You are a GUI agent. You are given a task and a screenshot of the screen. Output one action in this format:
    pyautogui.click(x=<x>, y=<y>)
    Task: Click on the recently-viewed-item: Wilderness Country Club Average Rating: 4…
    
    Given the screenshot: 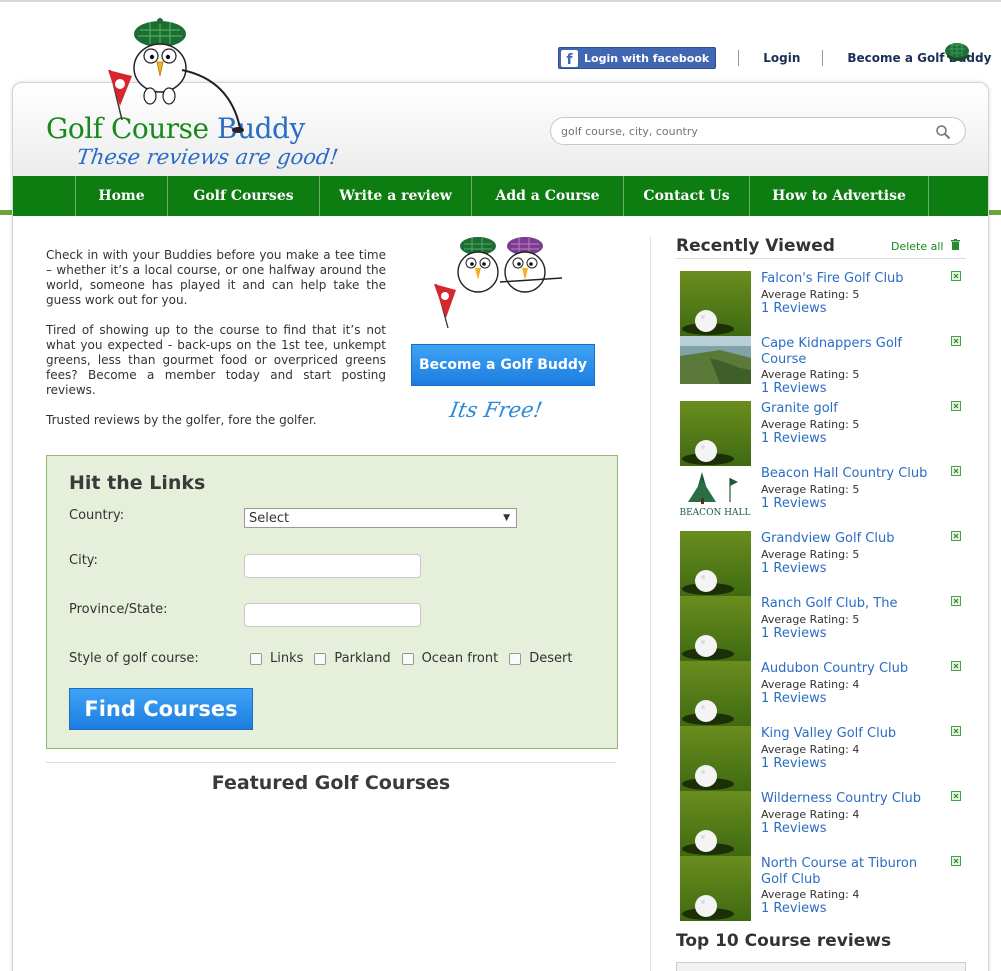 What is the action you would take?
    pyautogui.click(x=825, y=823)
    